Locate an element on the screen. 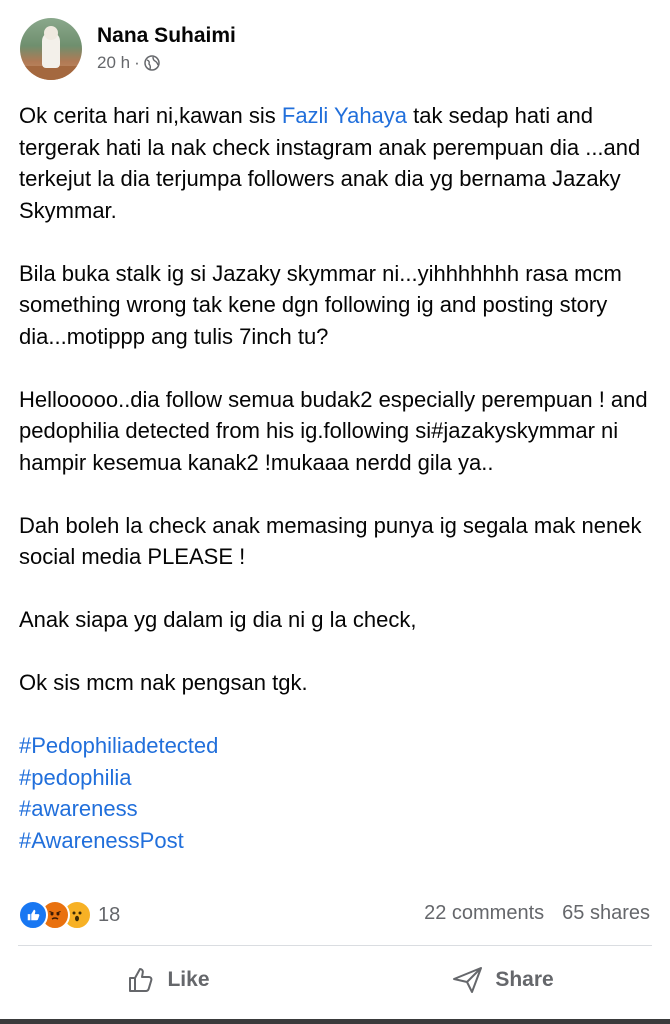 This screenshot has height=1024, width=670. share-button: Share is located at coordinates (502, 980).